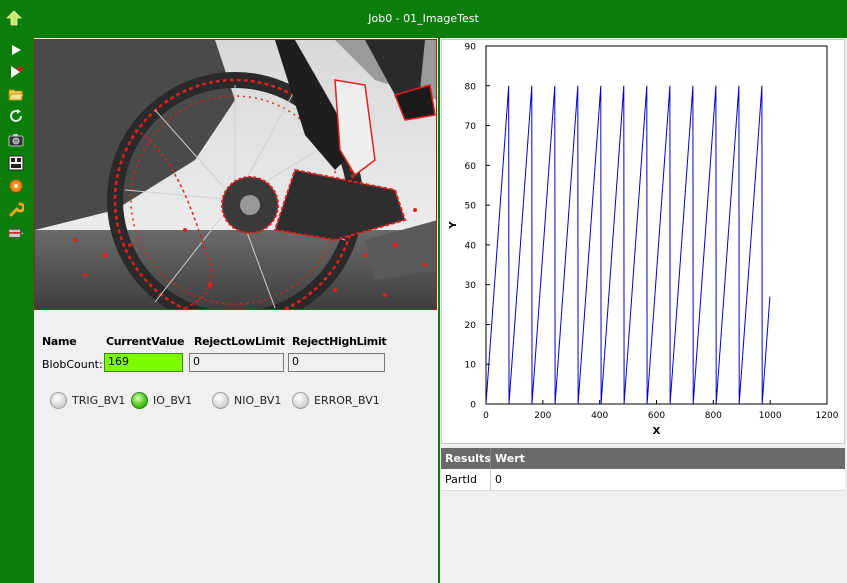  I want to click on display-icon, so click(16, 163).